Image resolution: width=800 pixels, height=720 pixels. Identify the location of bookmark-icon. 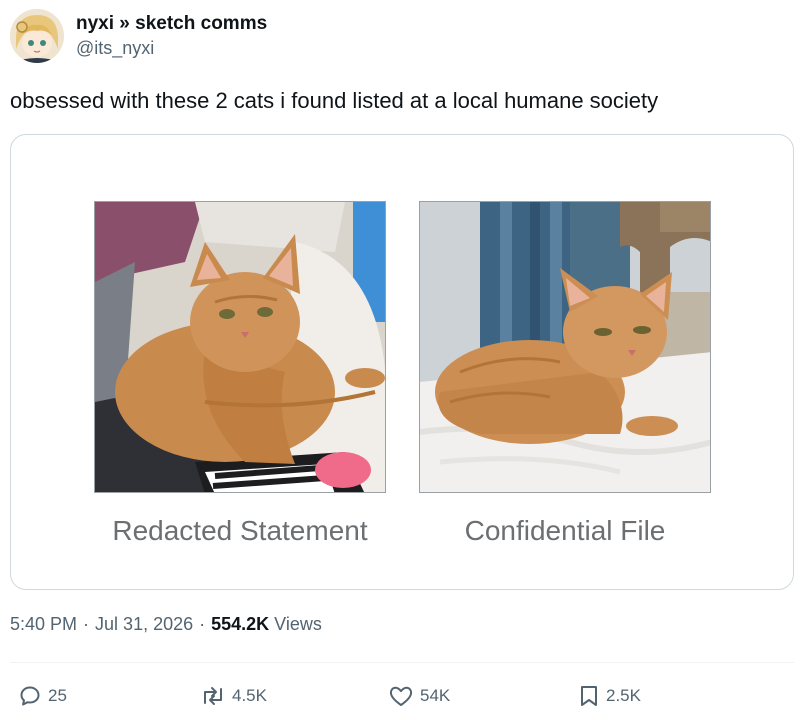
(589, 696).